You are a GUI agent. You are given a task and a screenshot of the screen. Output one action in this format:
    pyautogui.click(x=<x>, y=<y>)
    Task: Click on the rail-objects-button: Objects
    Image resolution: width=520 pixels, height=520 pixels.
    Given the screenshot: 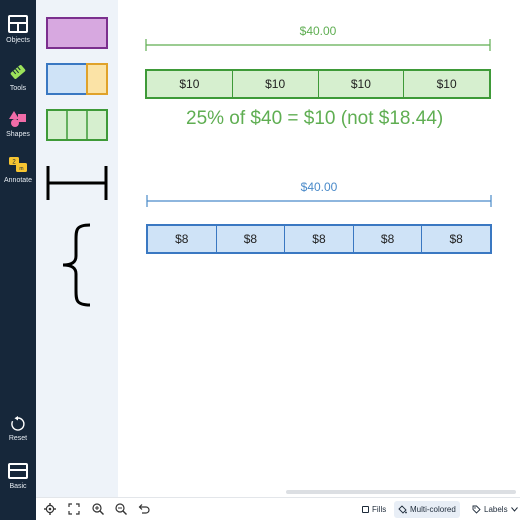 What is the action you would take?
    pyautogui.click(x=18, y=29)
    